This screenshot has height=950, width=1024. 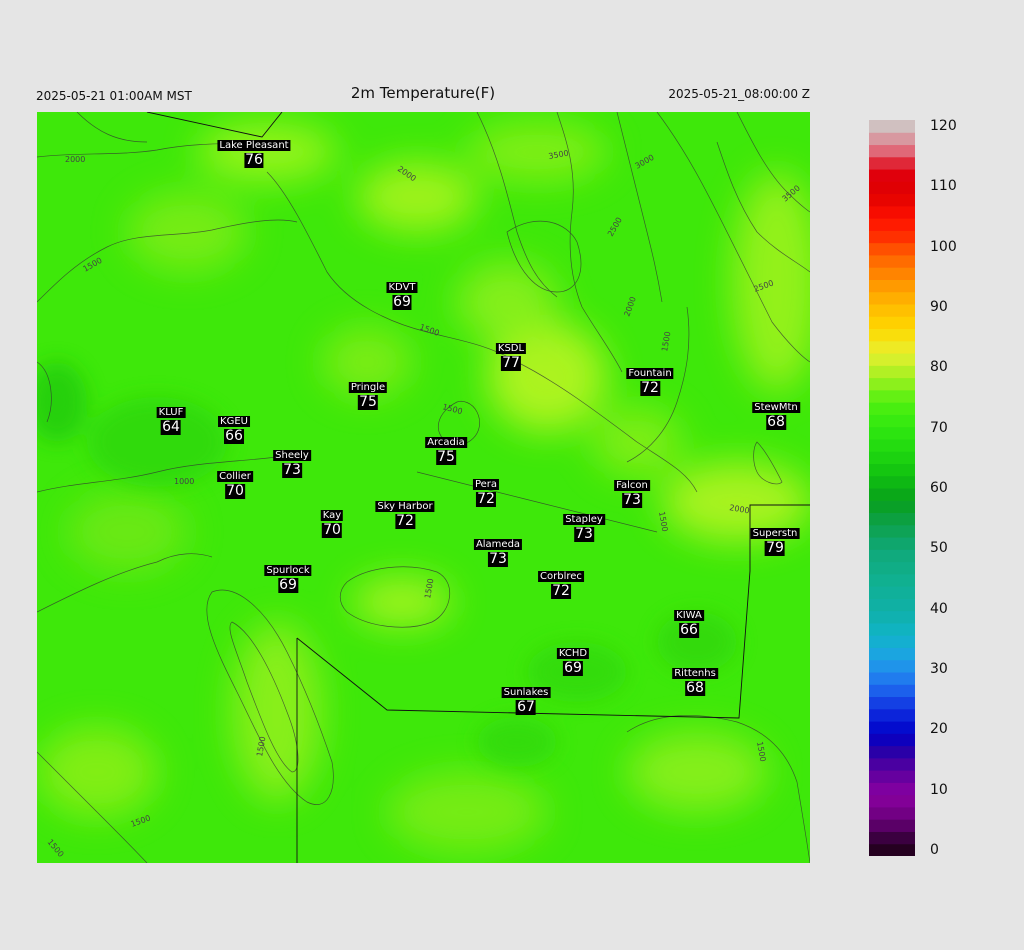 What do you see at coordinates (939, 669) in the screenshot?
I see `colorbar-tick-label: 30` at bounding box center [939, 669].